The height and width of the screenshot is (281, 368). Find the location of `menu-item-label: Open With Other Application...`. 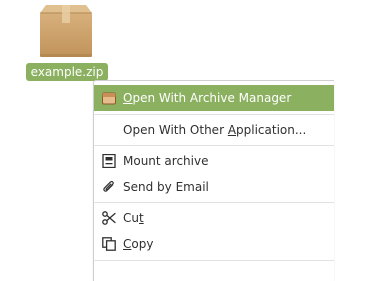

menu-item-label: Open With Other Application... is located at coordinates (215, 130).